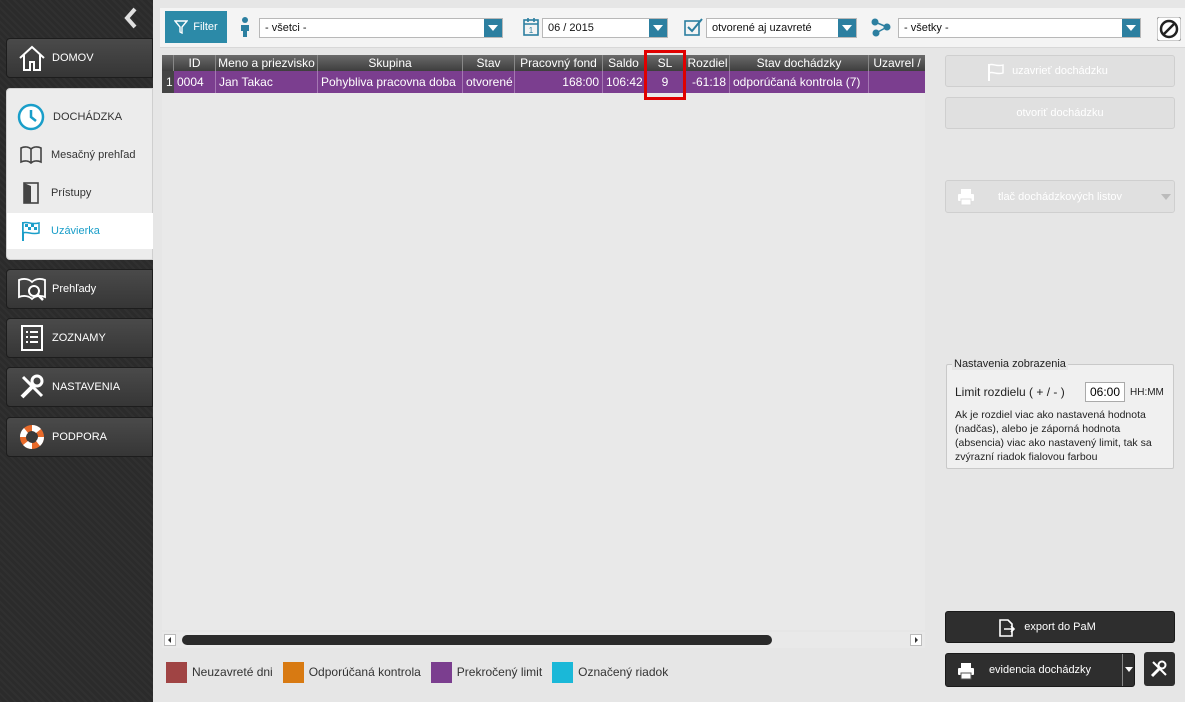 This screenshot has width=1185, height=702. What do you see at coordinates (1147, 392) in the screenshot?
I see `limit-unit: HH:MM` at bounding box center [1147, 392].